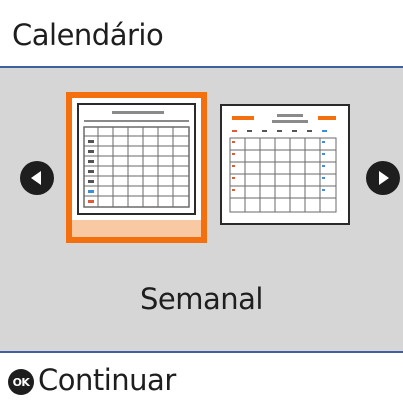  Describe the element at coordinates (201, 299) in the screenshot. I see `selected-layout-label: Semanal` at that location.